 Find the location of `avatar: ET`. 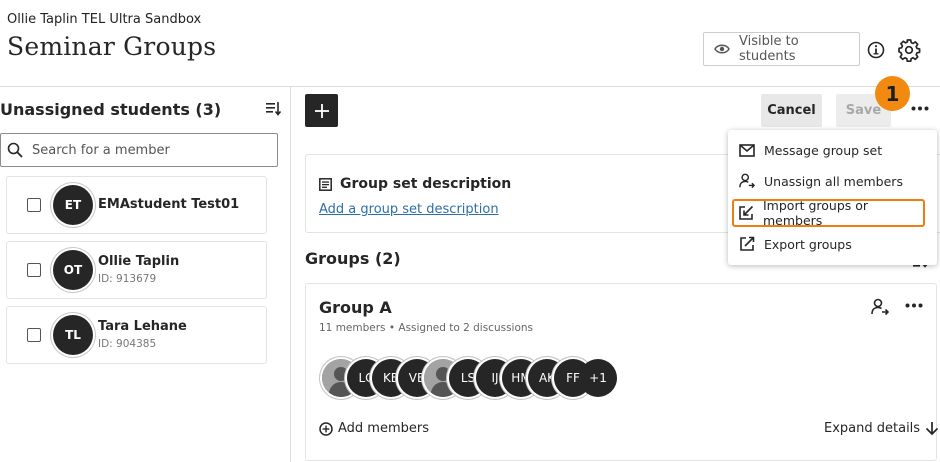

avatar: ET is located at coordinates (73, 205).